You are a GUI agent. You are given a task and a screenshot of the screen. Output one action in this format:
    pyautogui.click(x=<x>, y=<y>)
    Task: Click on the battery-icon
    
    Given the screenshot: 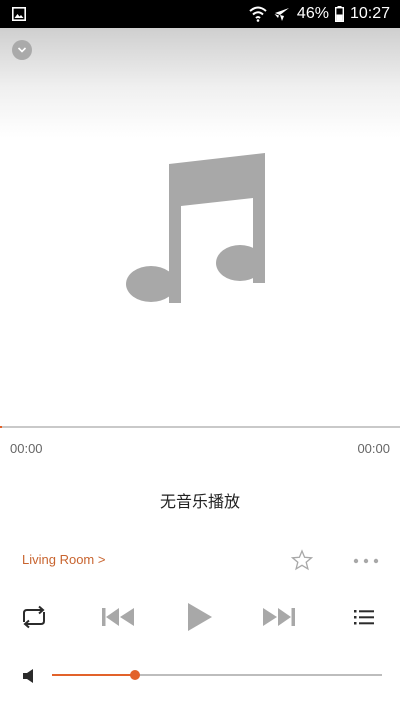 What is the action you would take?
    pyautogui.click(x=339, y=14)
    